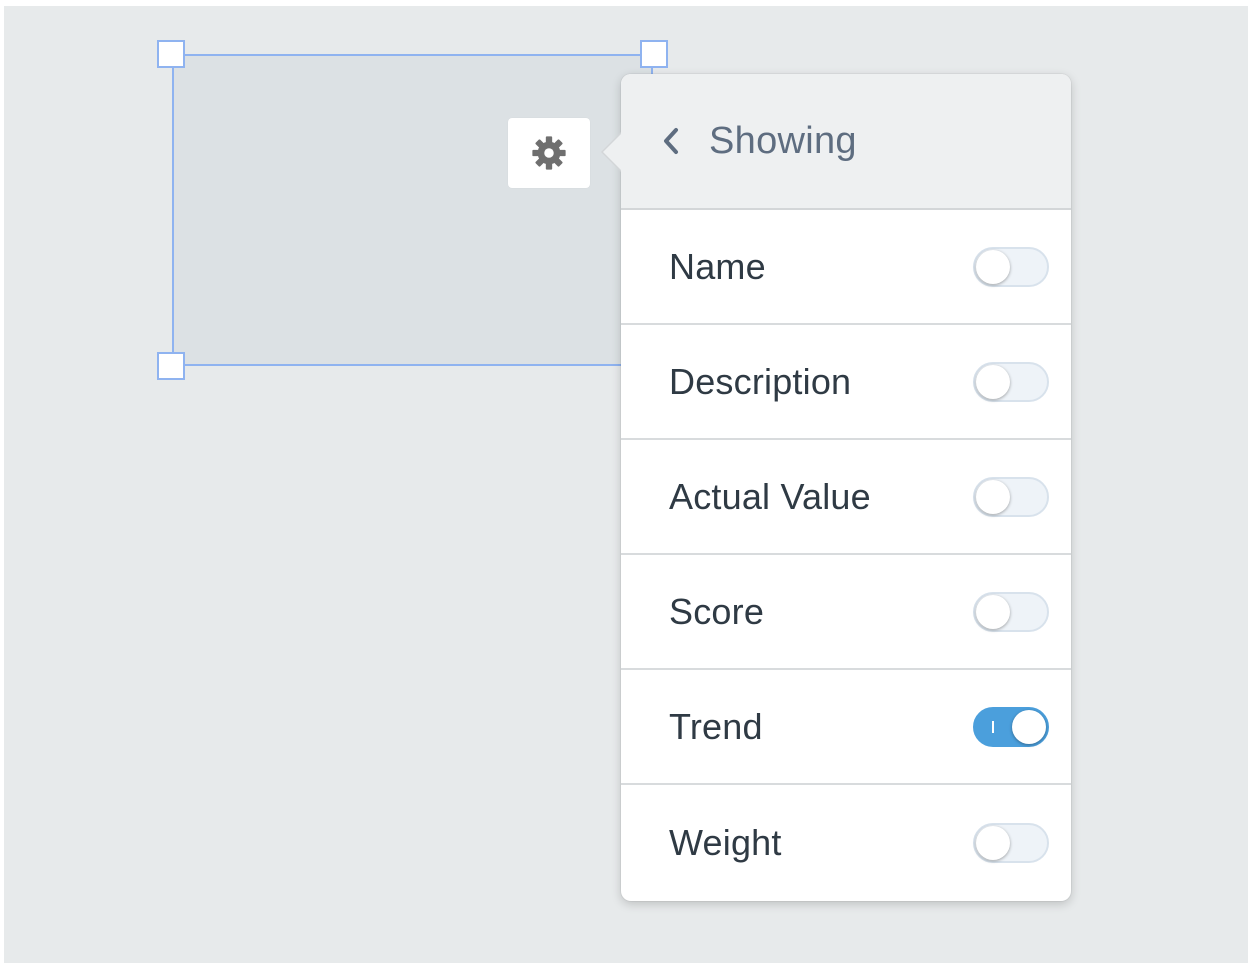 Image resolution: width=1252 pixels, height=967 pixels. I want to click on option-label-trend: Trend, so click(716, 726).